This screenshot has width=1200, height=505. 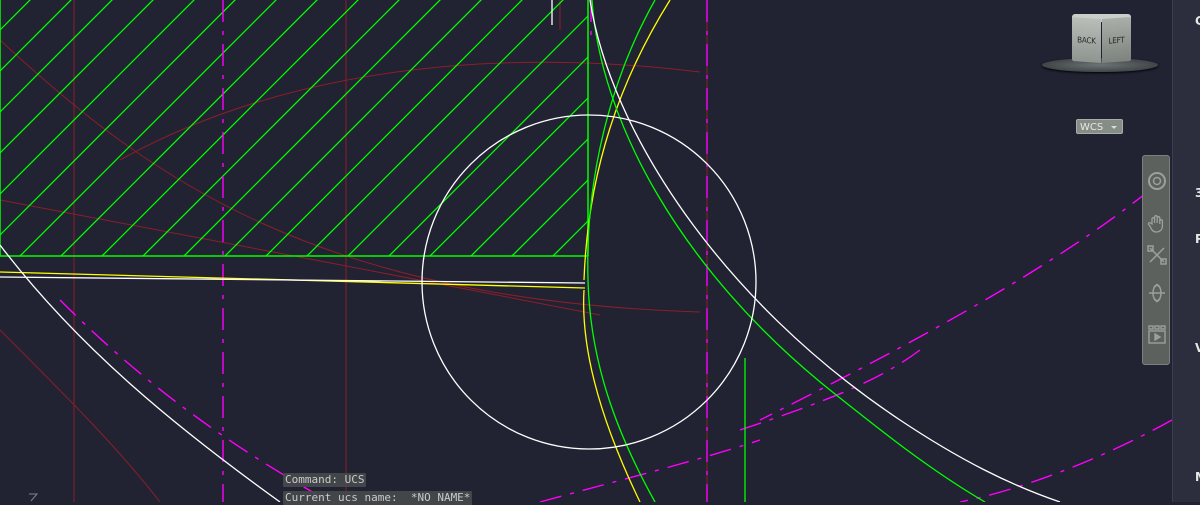 I want to click on showmotion-icon, so click(x=1157, y=335).